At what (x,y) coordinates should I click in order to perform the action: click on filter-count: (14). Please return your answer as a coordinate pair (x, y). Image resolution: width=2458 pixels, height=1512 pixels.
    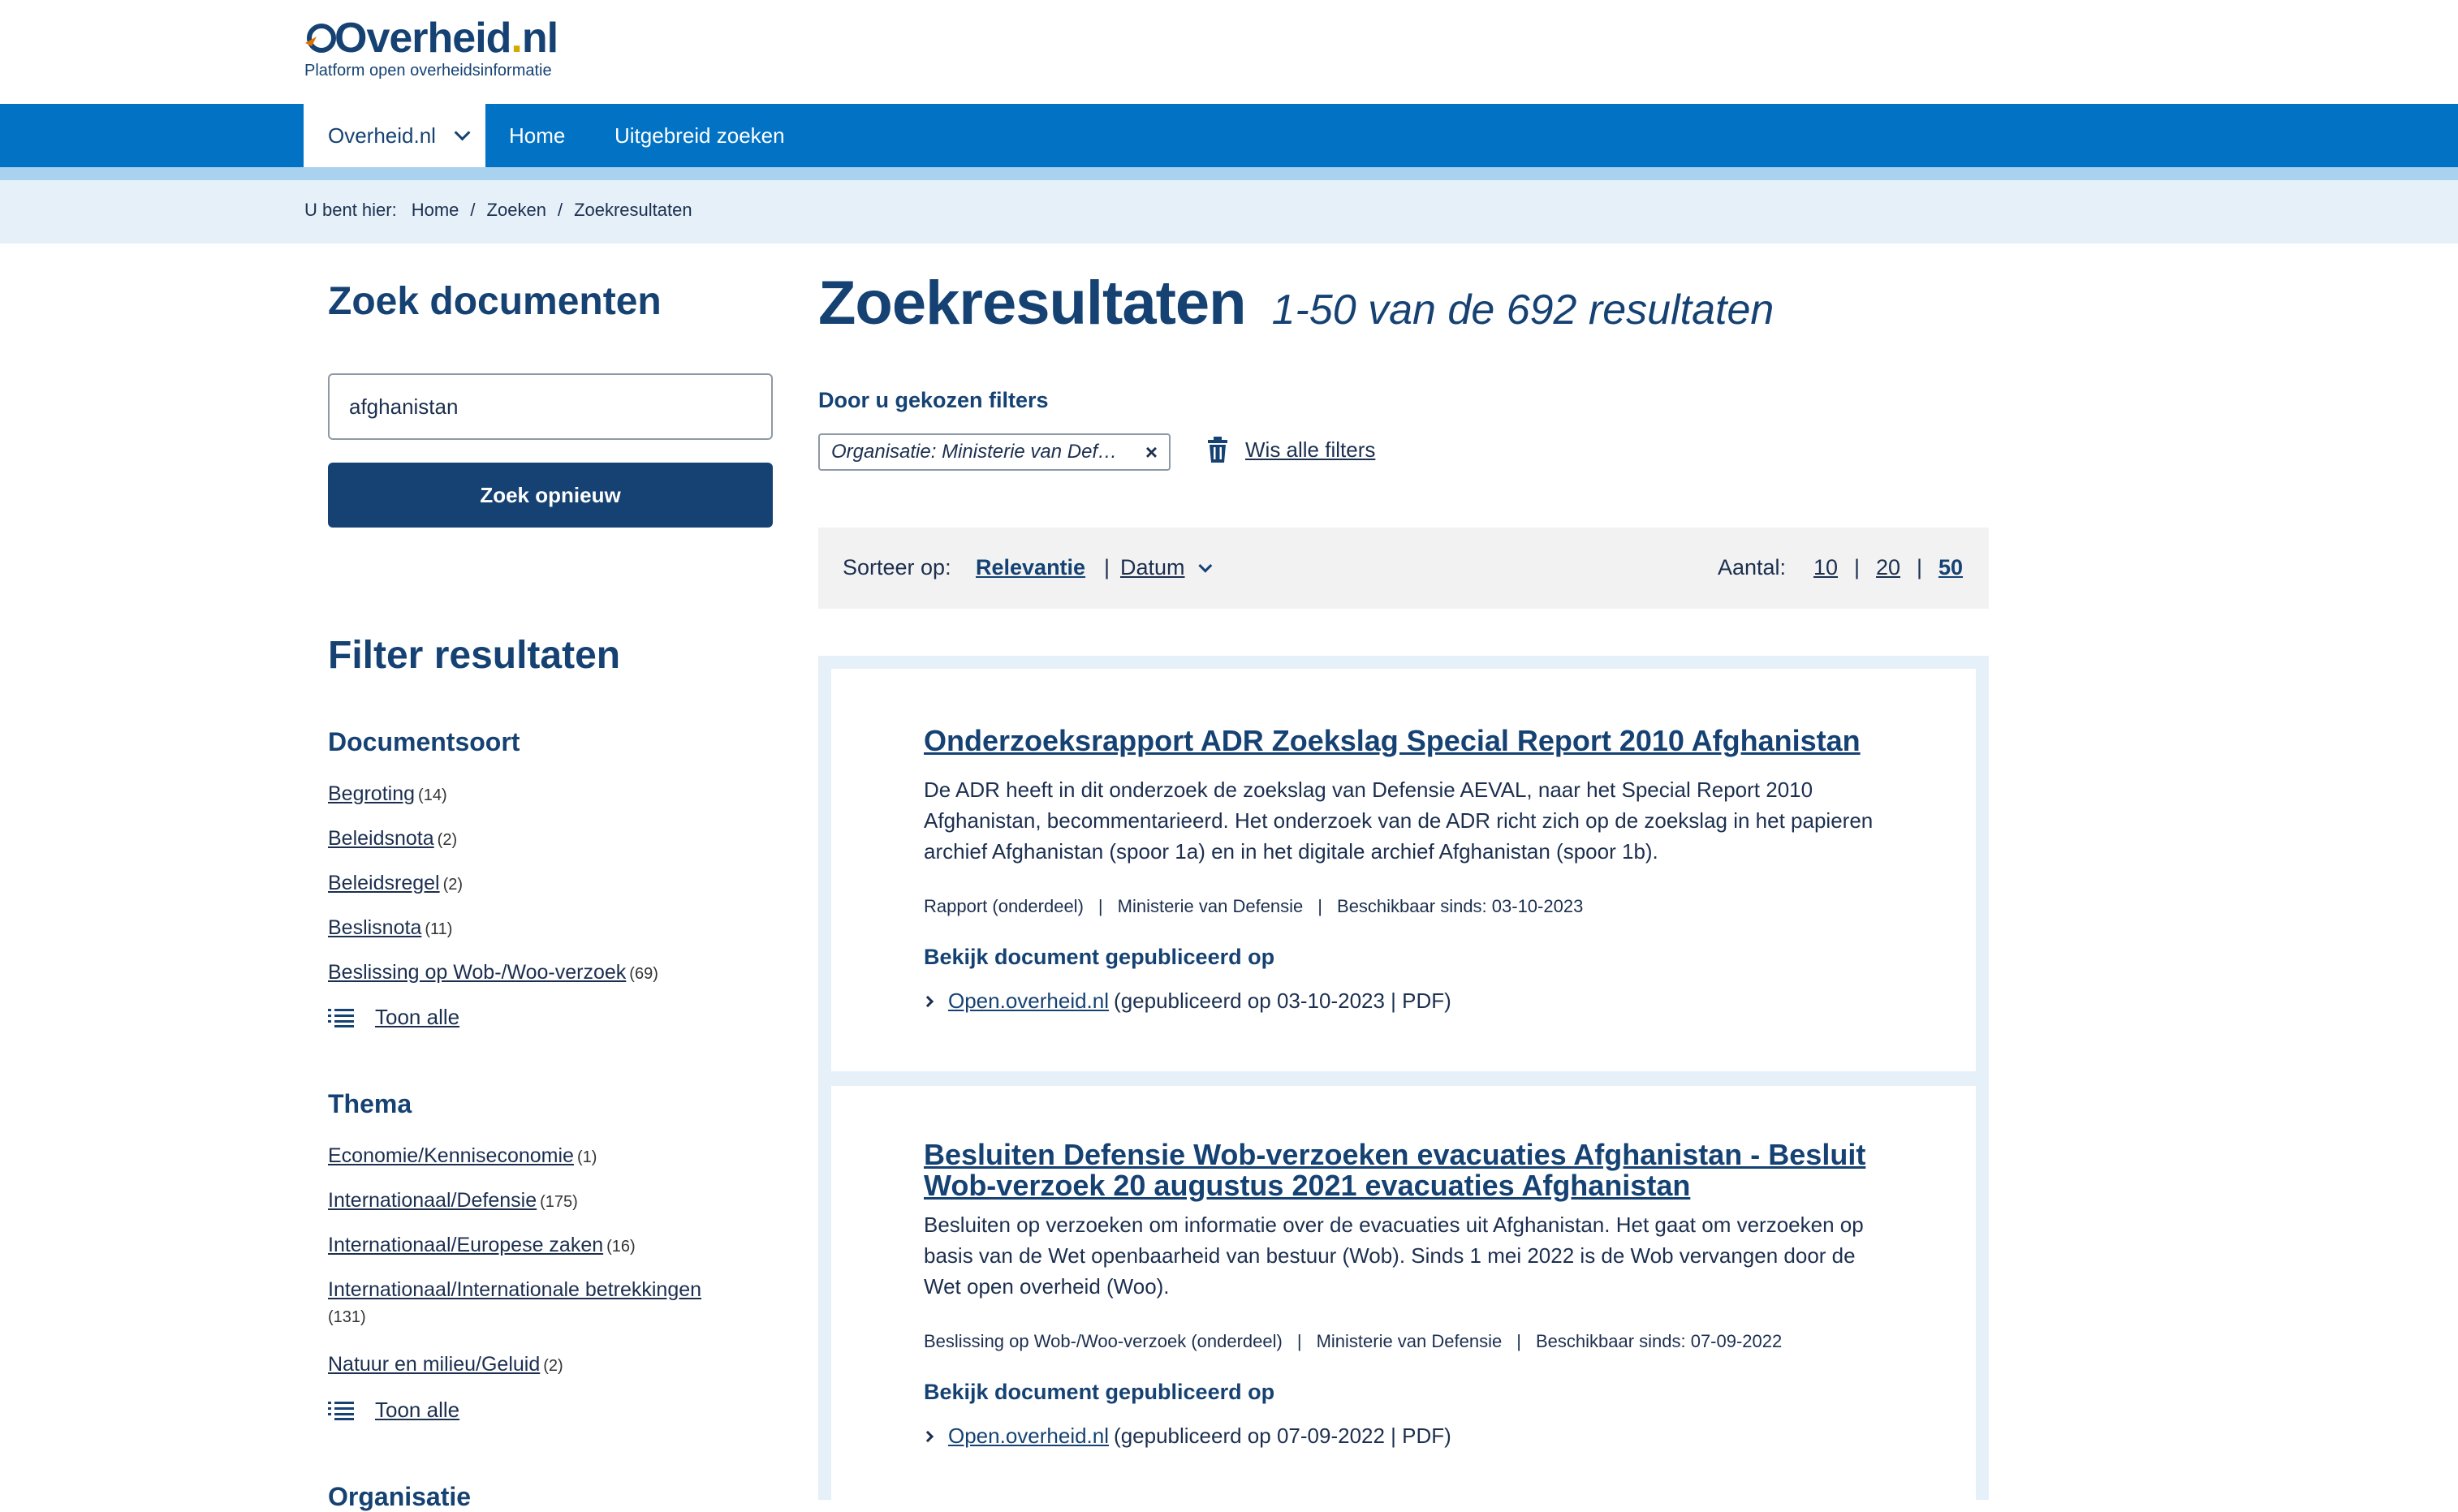
    Looking at the image, I should click on (432, 795).